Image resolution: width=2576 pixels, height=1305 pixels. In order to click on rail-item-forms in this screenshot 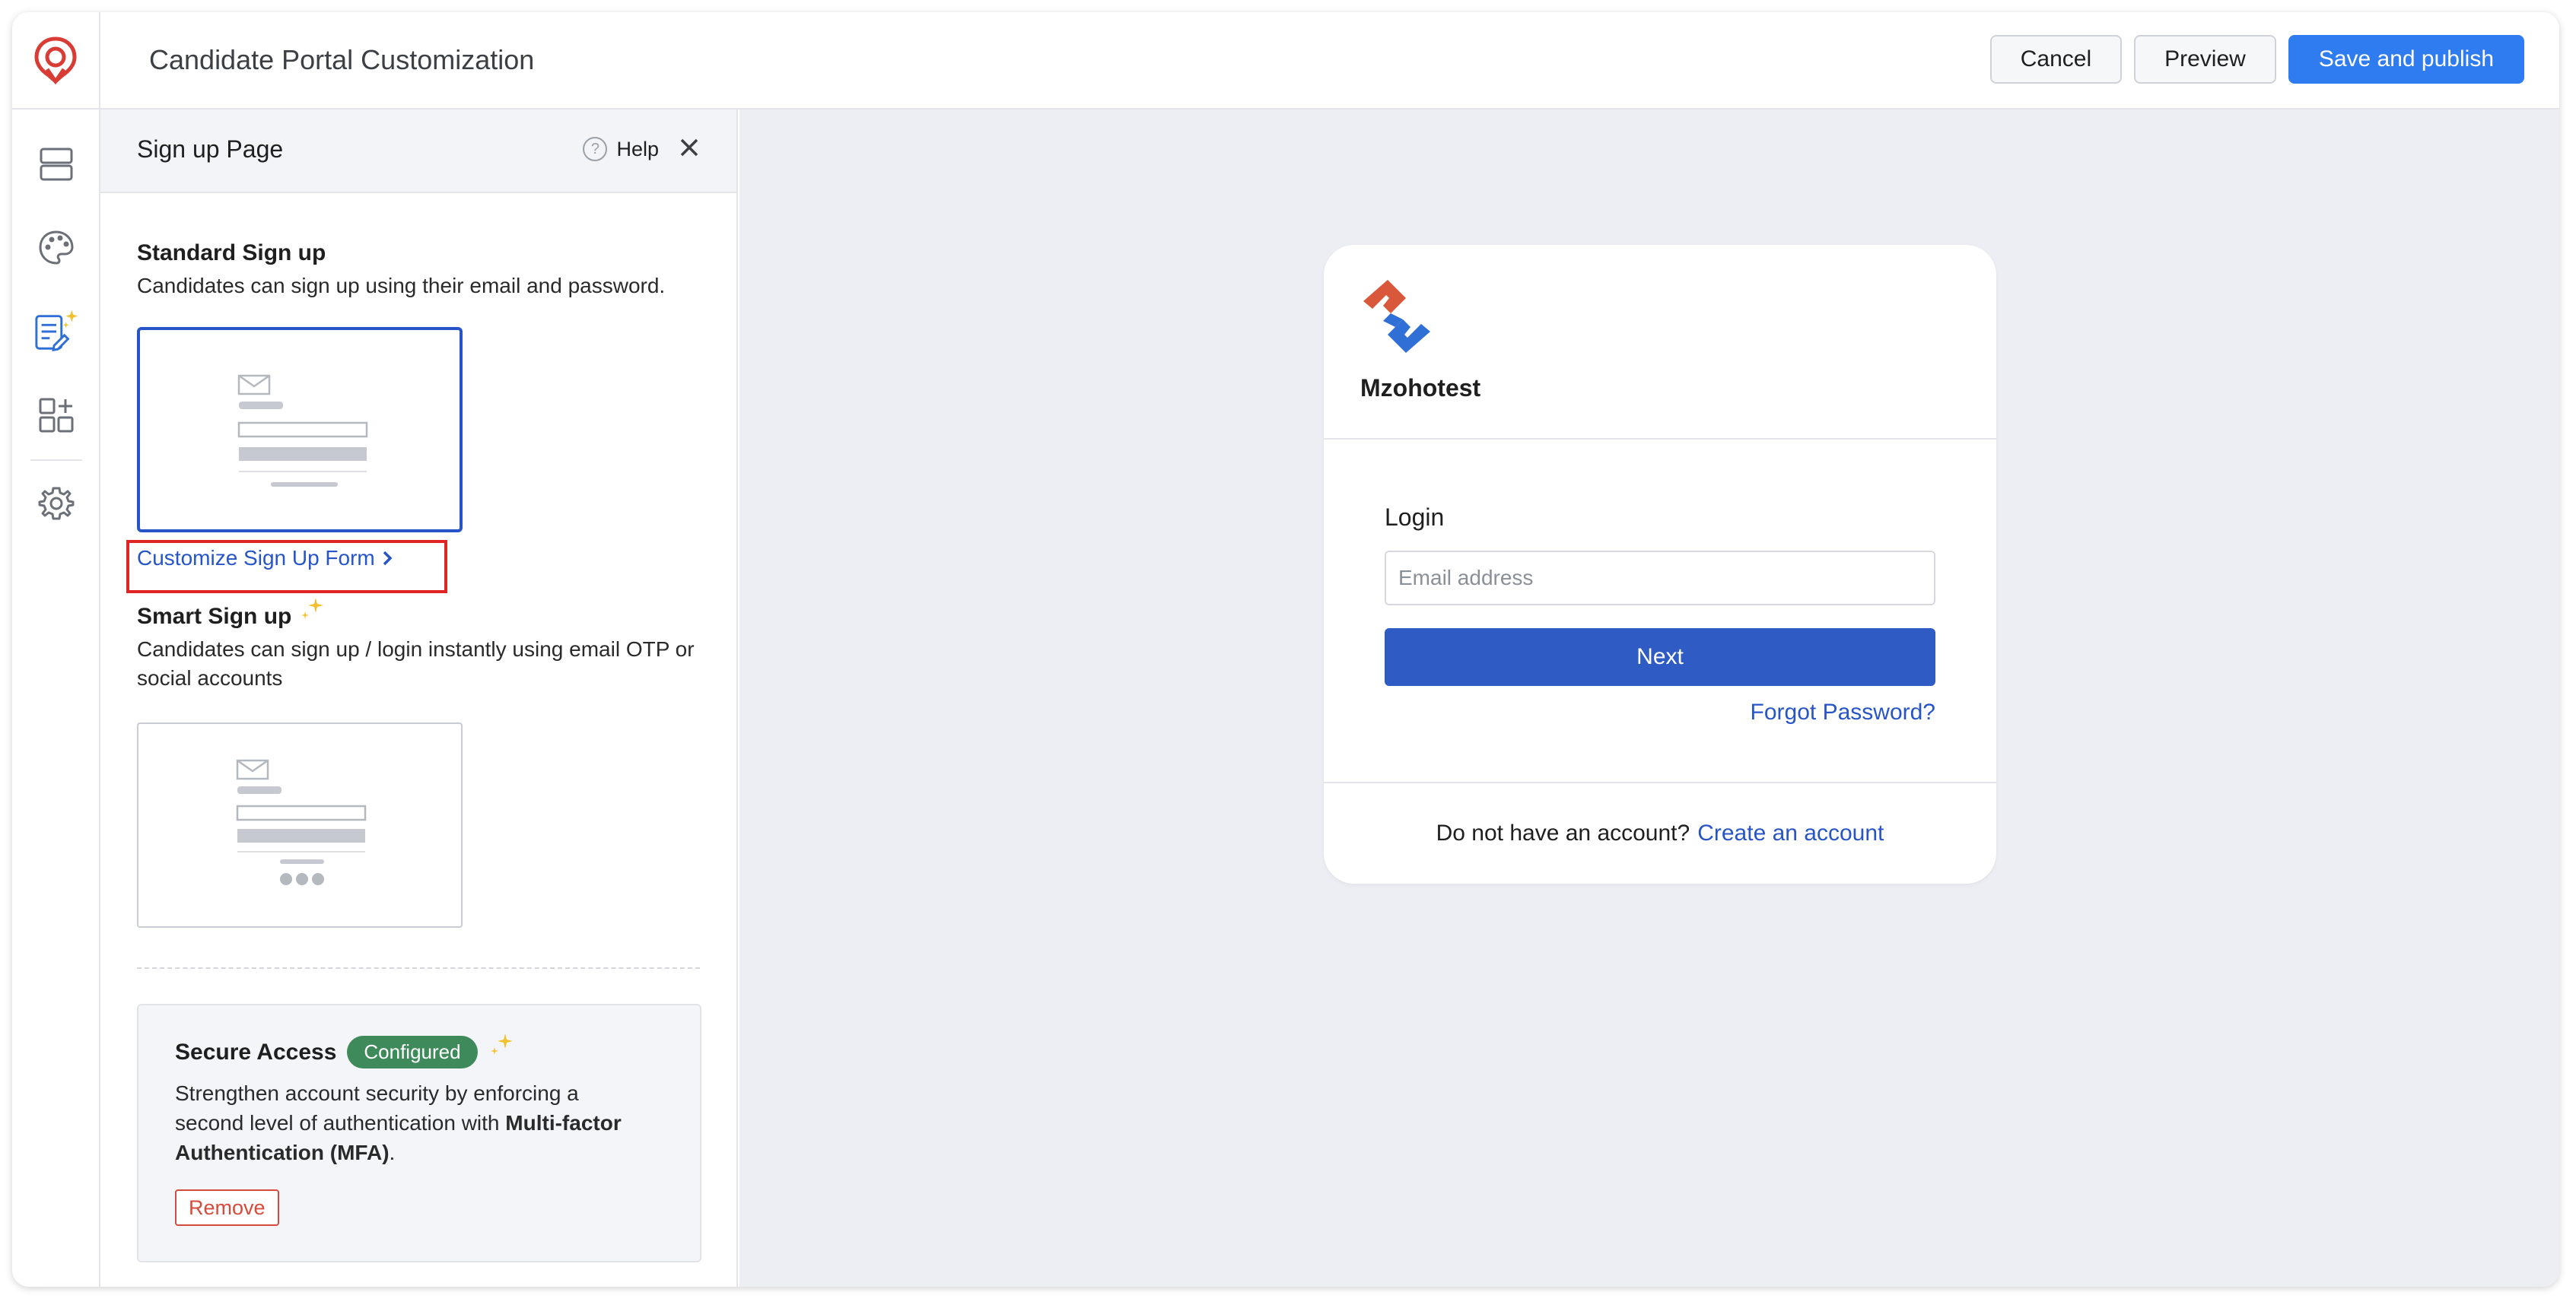, I will do `click(56, 332)`.